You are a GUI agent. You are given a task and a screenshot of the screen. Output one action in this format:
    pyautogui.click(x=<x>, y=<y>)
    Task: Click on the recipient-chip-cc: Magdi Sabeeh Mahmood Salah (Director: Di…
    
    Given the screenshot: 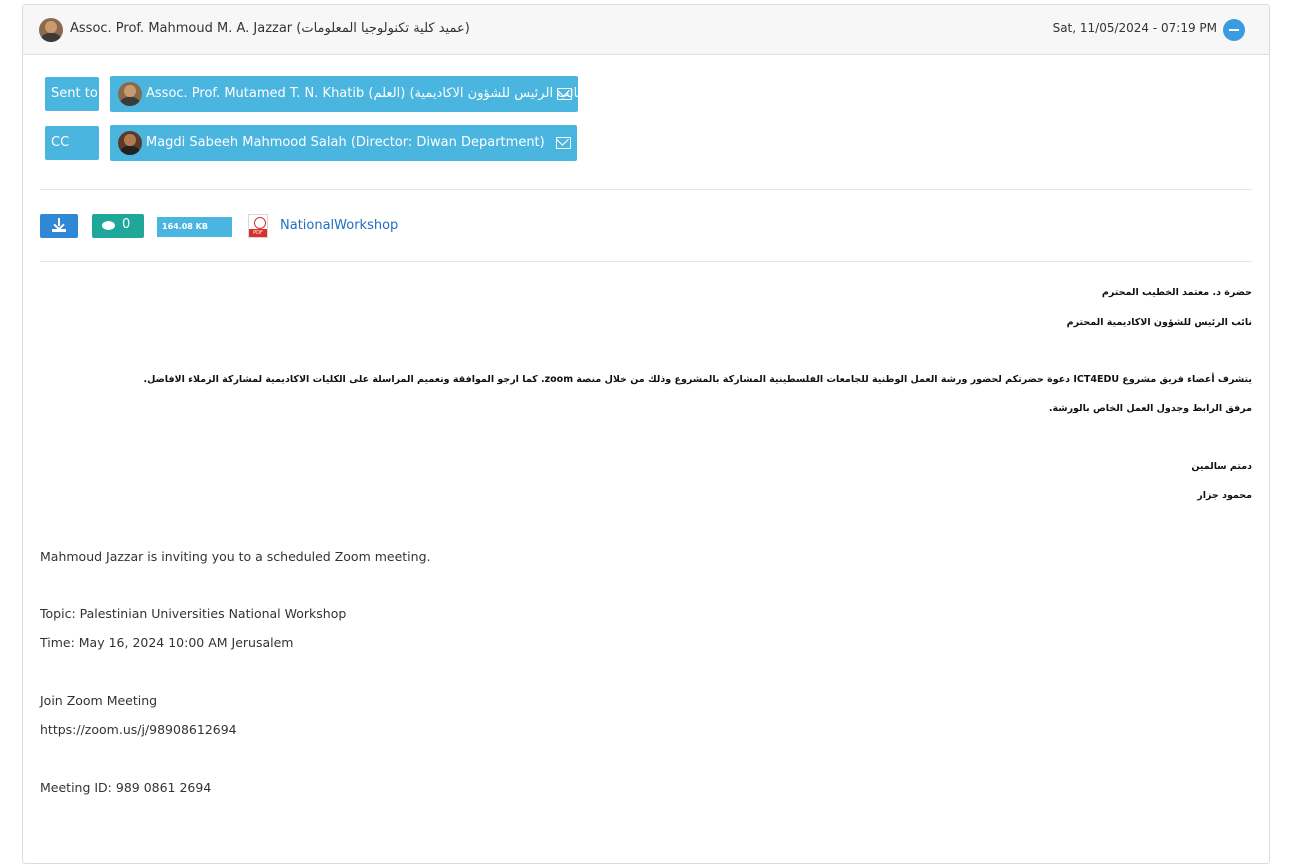 What is the action you would take?
    pyautogui.click(x=343, y=143)
    